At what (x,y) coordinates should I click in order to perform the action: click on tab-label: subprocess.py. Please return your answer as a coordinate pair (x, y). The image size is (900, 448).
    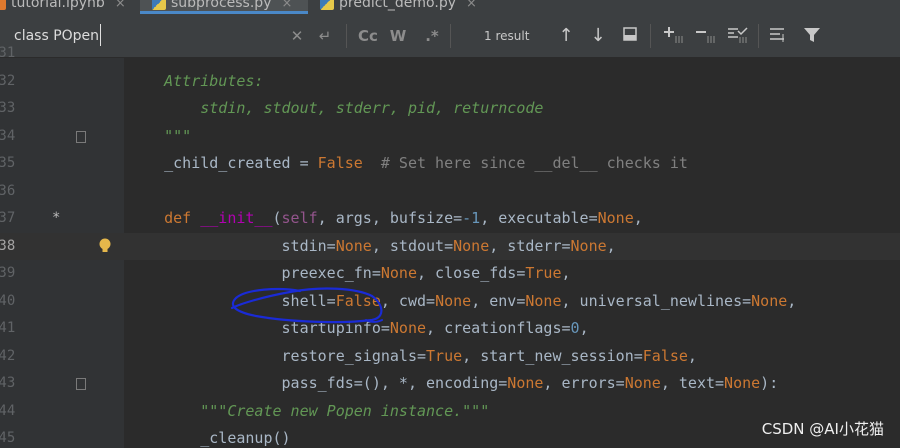
    Looking at the image, I should click on (221, 5).